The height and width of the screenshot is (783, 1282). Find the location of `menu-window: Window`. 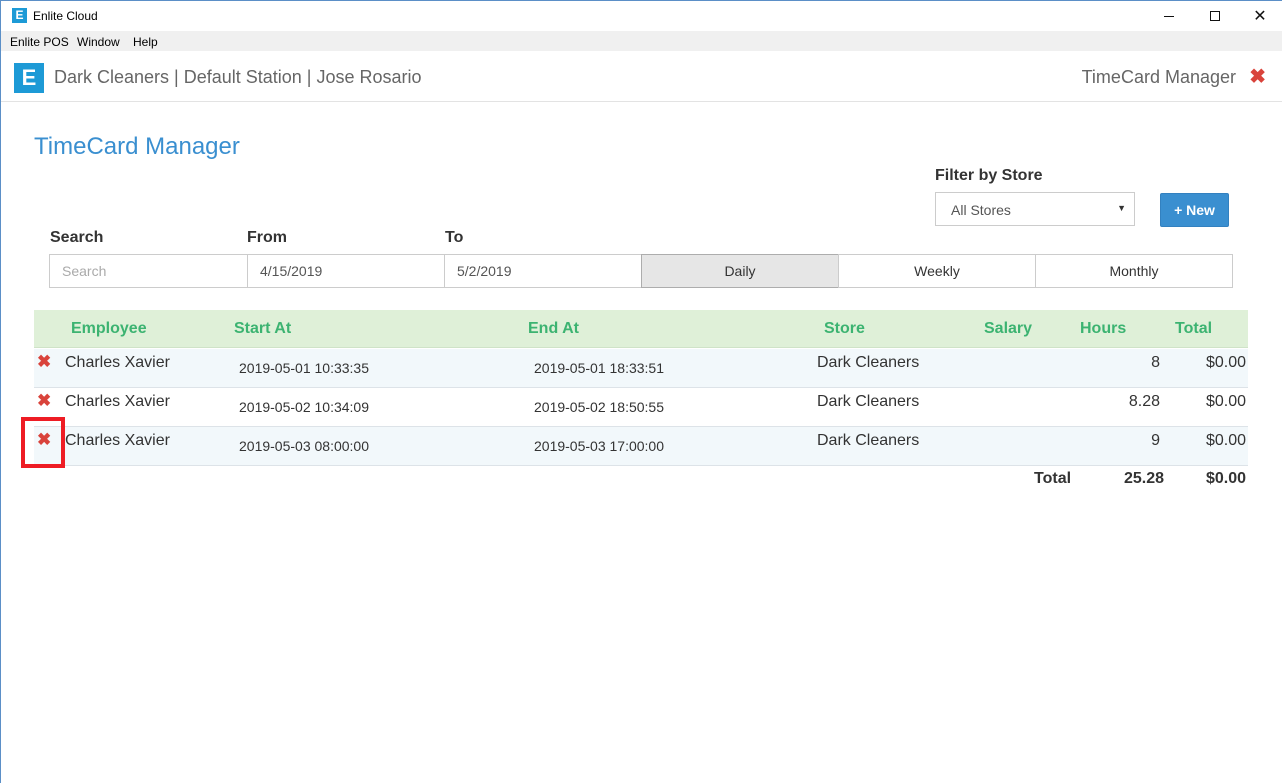

menu-window: Window is located at coordinates (98, 42).